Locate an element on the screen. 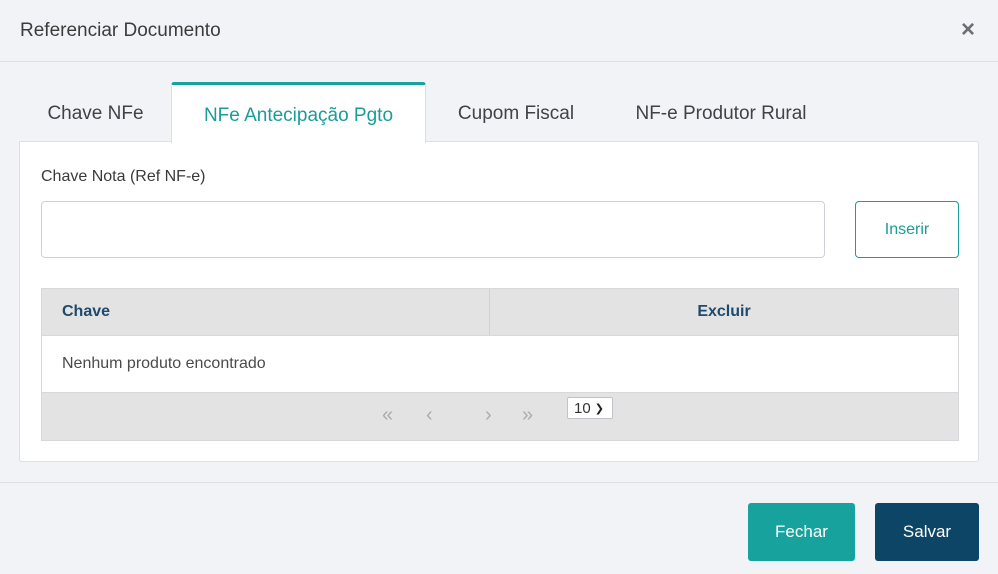 This screenshot has height=574, width=998. chevron-down-icon: ❯ is located at coordinates (599, 408).